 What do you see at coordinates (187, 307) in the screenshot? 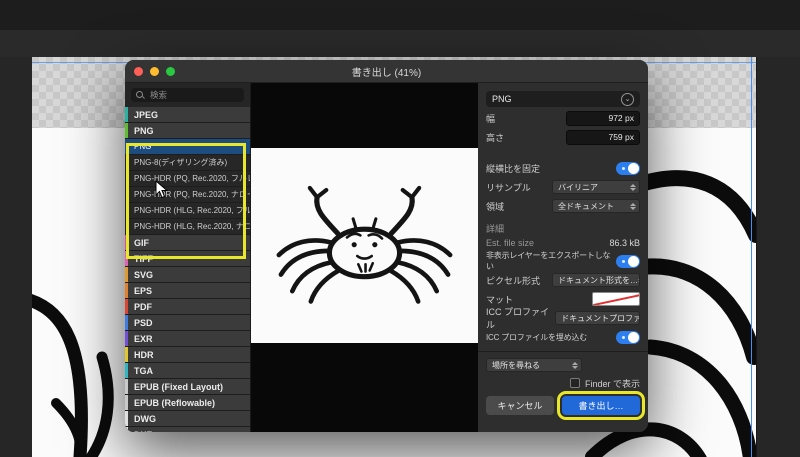
I see `format-item: PDF` at bounding box center [187, 307].